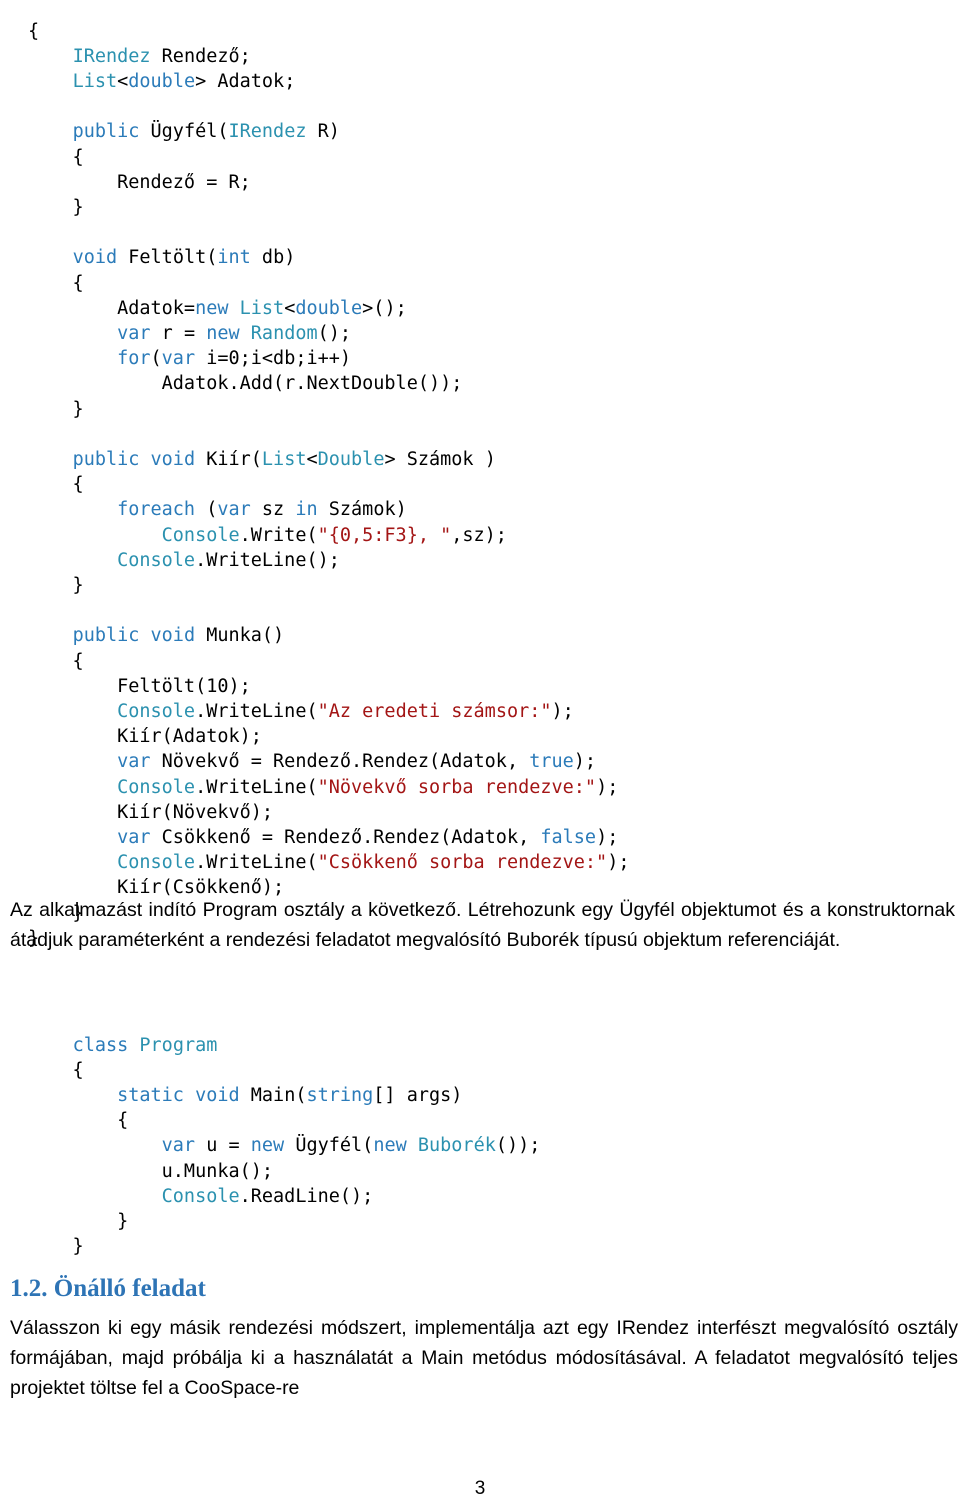 The width and height of the screenshot is (960, 1508). I want to click on code-line: var u = new Ügyfél(new Buborék());, so click(351, 1146).